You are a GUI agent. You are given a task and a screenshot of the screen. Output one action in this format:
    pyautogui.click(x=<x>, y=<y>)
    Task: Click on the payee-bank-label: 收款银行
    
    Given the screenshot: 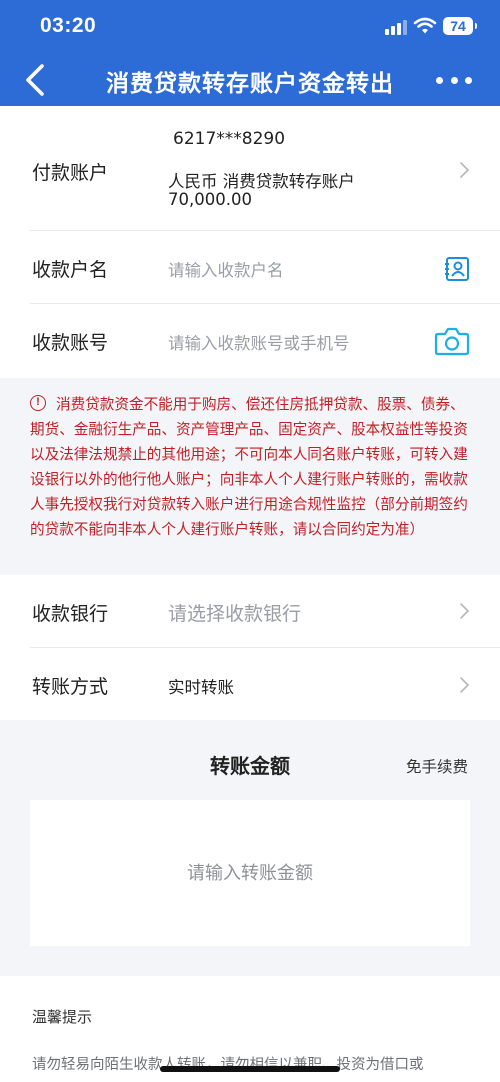 What is the action you would take?
    pyautogui.click(x=70, y=614)
    